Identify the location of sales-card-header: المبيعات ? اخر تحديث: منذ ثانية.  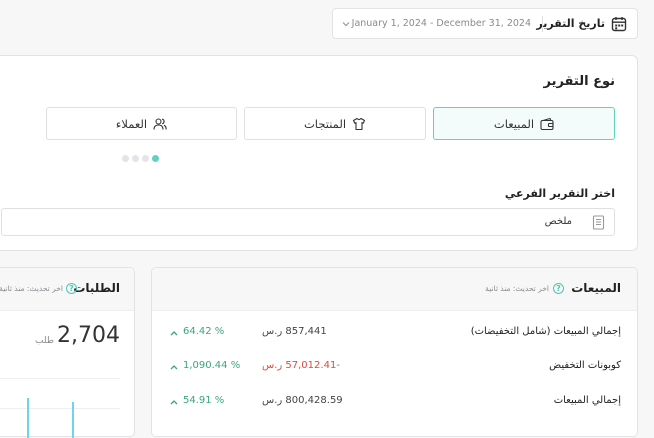
(394, 289).